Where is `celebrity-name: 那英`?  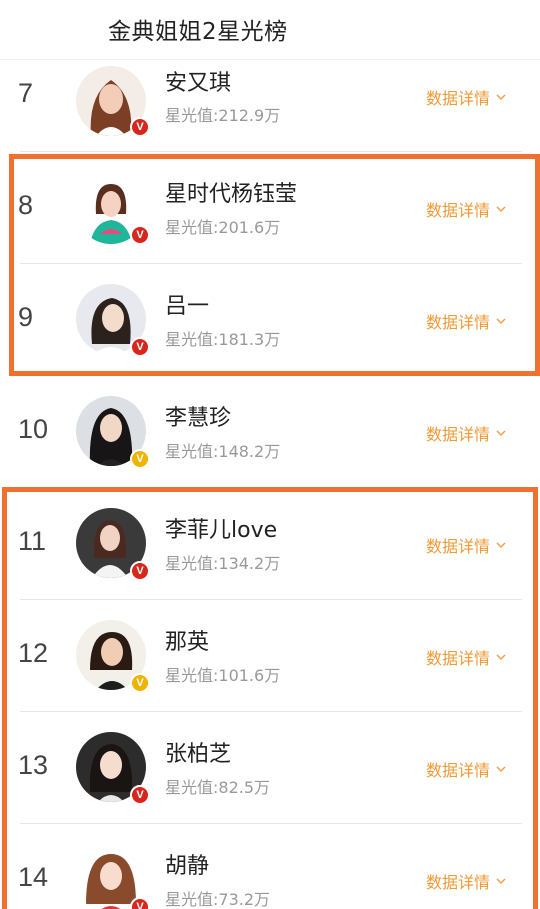
celebrity-name: 那英 is located at coordinates (187, 640).